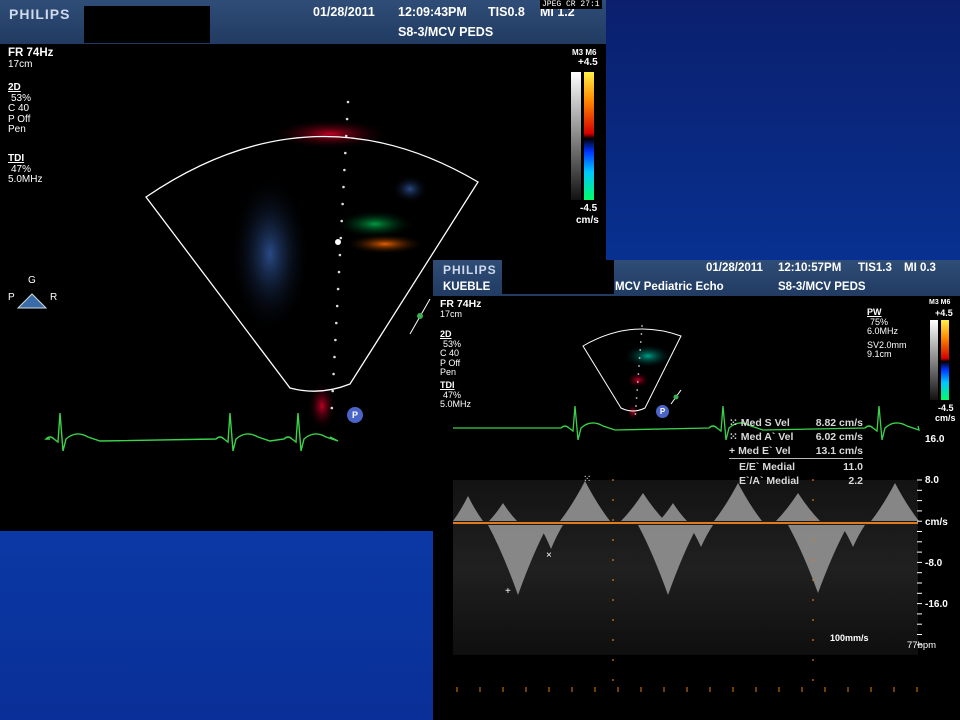 The height and width of the screenshot is (720, 960). I want to click on exam-date: 01/28/2011, so click(344, 12).